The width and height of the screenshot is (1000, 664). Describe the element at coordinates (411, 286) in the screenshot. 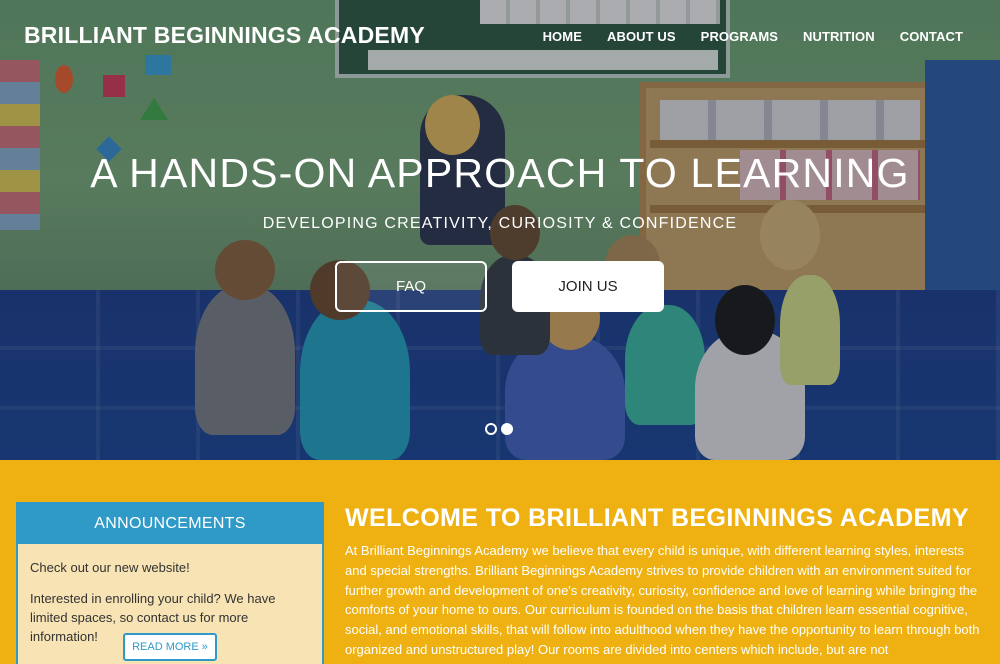

I see `faq-button: FAQ` at that location.